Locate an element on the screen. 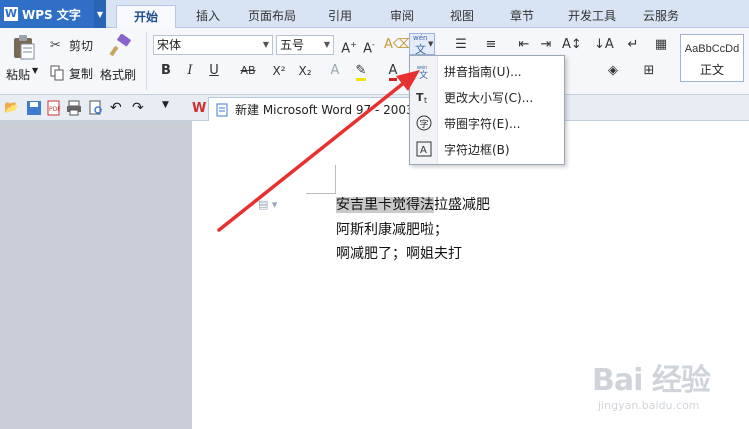 This screenshot has height=429, width=749. svg-text: PDF is located at coordinates (55, 109).